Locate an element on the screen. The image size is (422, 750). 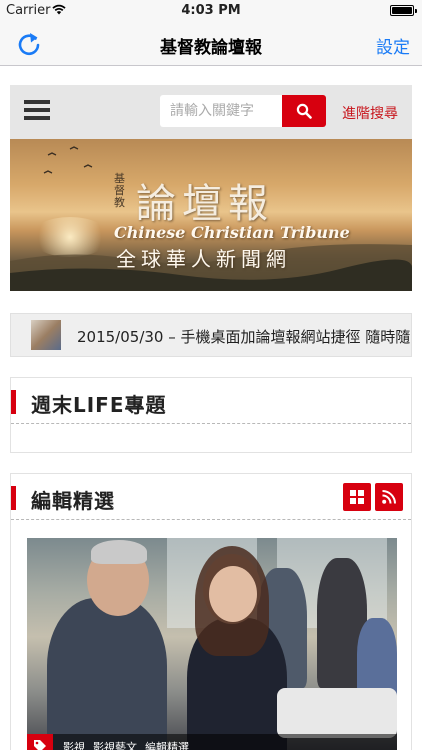
search-button is located at coordinates (304, 111).